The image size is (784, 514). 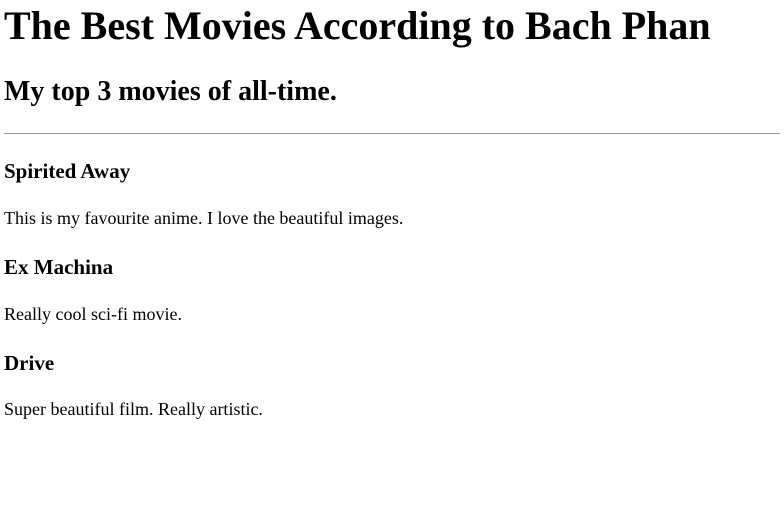 What do you see at coordinates (29, 363) in the screenshot?
I see `movie-title-drive: Drive` at bounding box center [29, 363].